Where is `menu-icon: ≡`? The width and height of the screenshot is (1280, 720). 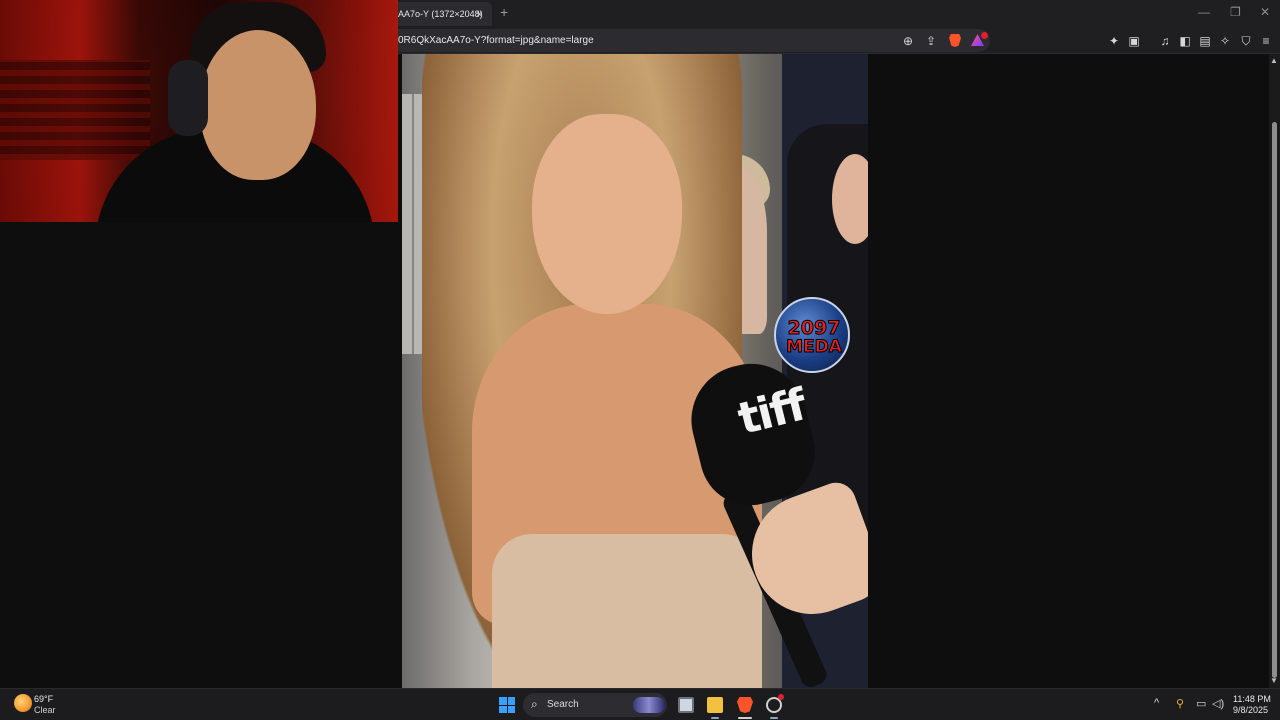 menu-icon: ≡ is located at coordinates (1266, 41).